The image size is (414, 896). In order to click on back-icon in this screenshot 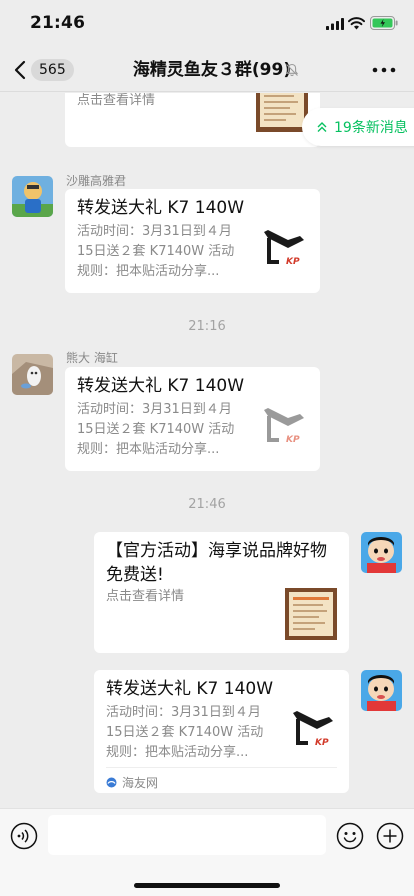, I will do `click(20, 70)`.